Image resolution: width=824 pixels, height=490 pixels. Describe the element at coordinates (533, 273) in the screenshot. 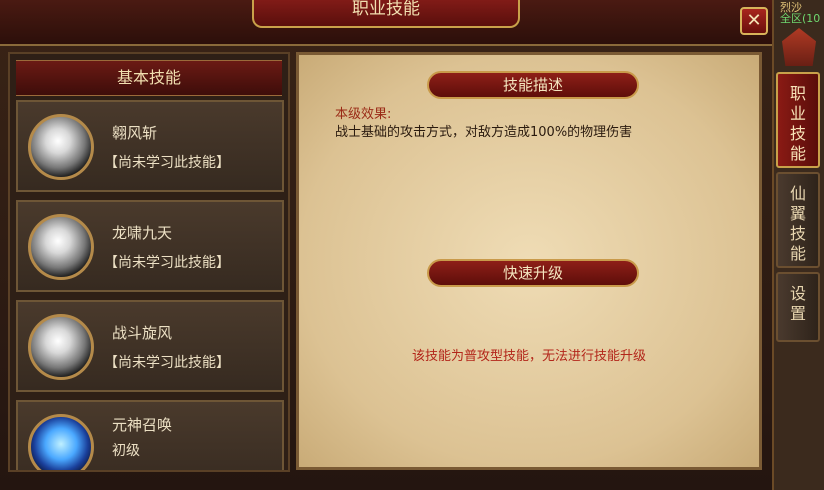

I see `upgrade-header: 快速升级` at that location.